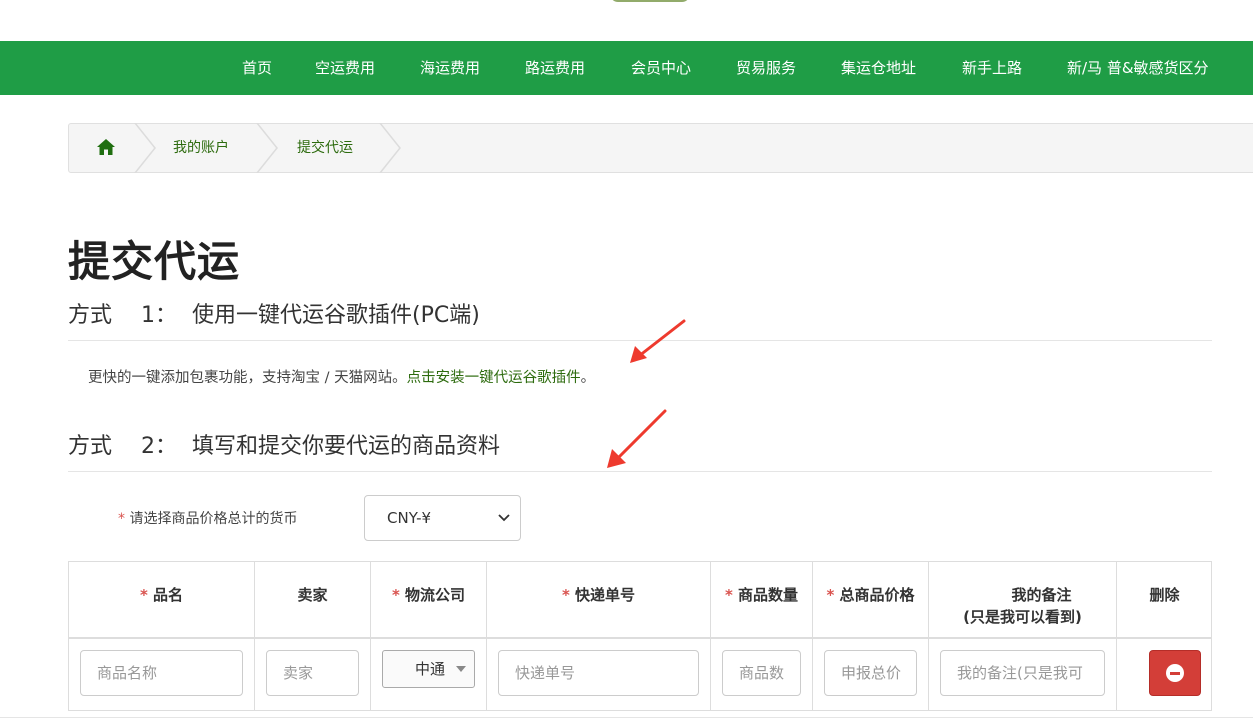 Image resolution: width=1253 pixels, height=721 pixels. I want to click on quantity-input: 商品数, so click(761, 673).